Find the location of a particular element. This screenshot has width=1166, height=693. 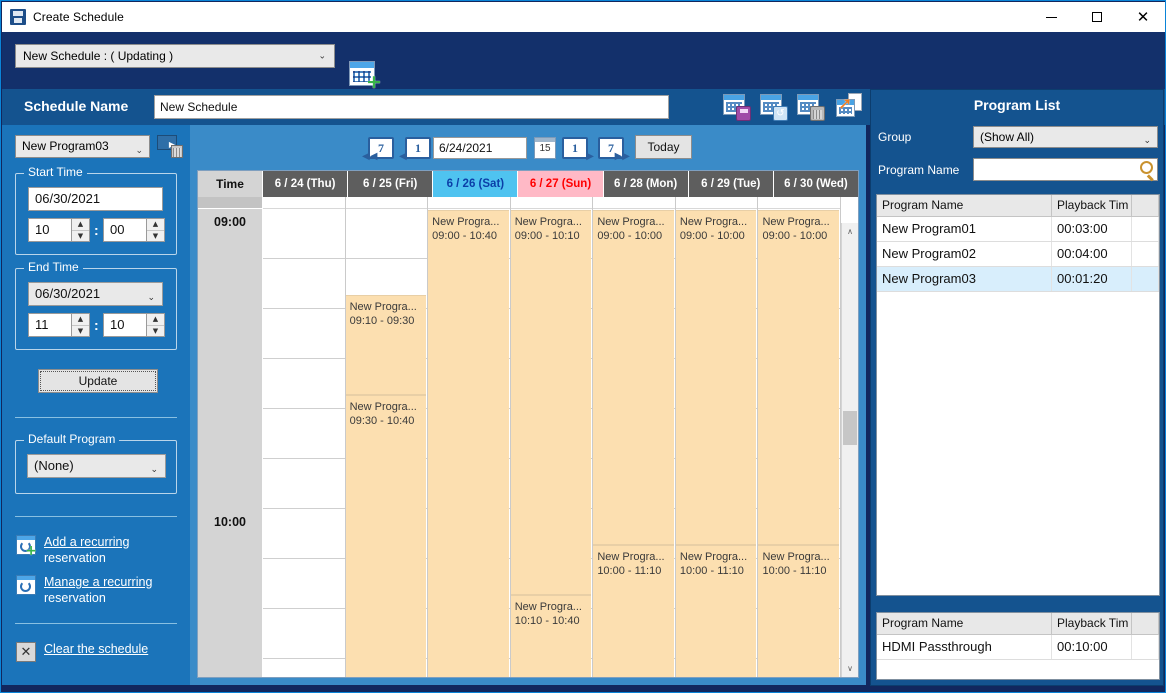

table-row: New Program01 00:03:00 is located at coordinates (1018, 229).